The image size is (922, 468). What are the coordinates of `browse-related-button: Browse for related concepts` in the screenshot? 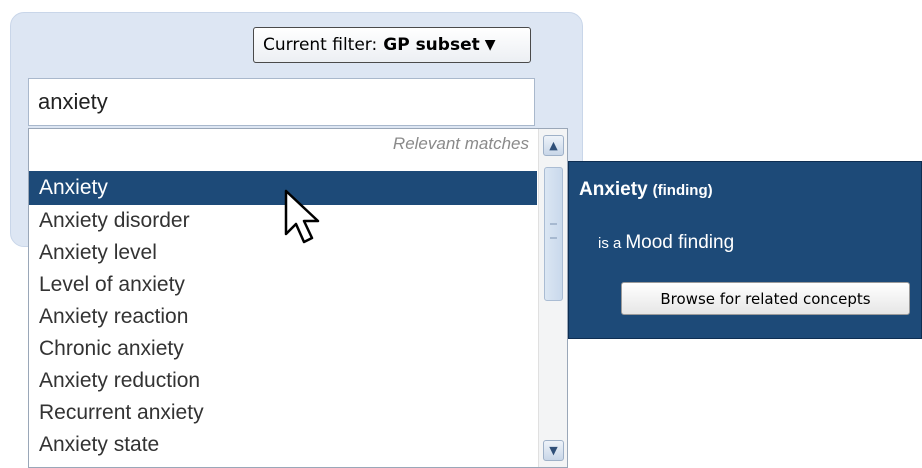 It's located at (765, 298).